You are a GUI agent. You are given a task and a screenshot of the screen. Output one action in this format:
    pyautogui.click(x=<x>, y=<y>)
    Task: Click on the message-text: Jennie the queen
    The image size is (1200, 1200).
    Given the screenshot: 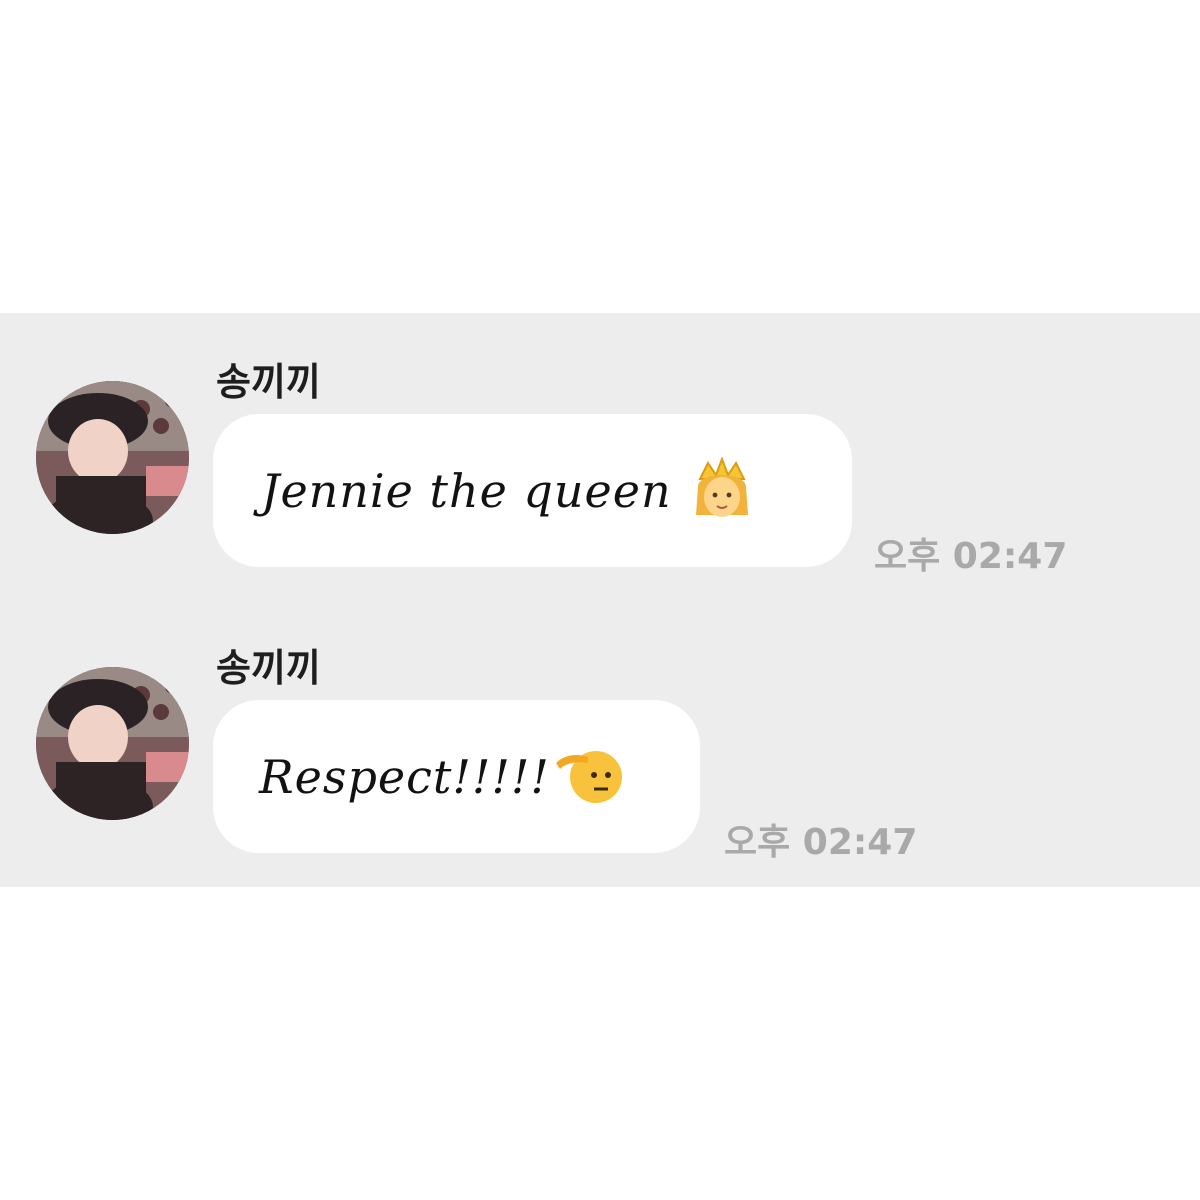 What is the action you would take?
    pyautogui.click(x=466, y=490)
    